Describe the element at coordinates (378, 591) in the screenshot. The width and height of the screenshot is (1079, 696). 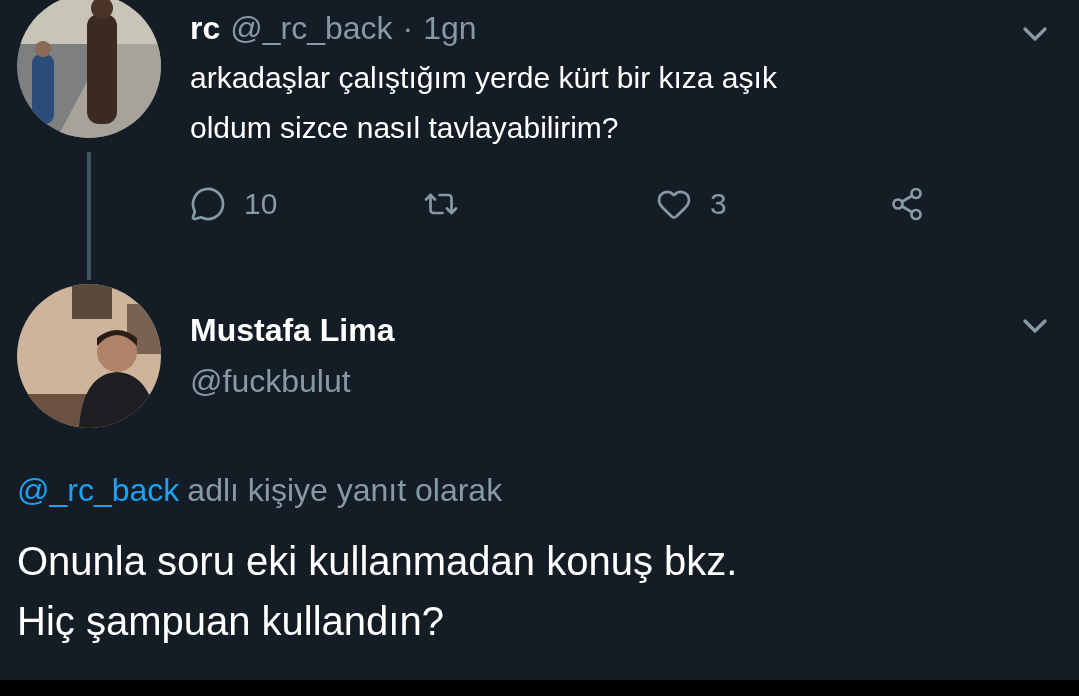
I see `reply-text: Onunla soru eki kullanmadan konuş bkz. Hiç şampuan kullandın?` at that location.